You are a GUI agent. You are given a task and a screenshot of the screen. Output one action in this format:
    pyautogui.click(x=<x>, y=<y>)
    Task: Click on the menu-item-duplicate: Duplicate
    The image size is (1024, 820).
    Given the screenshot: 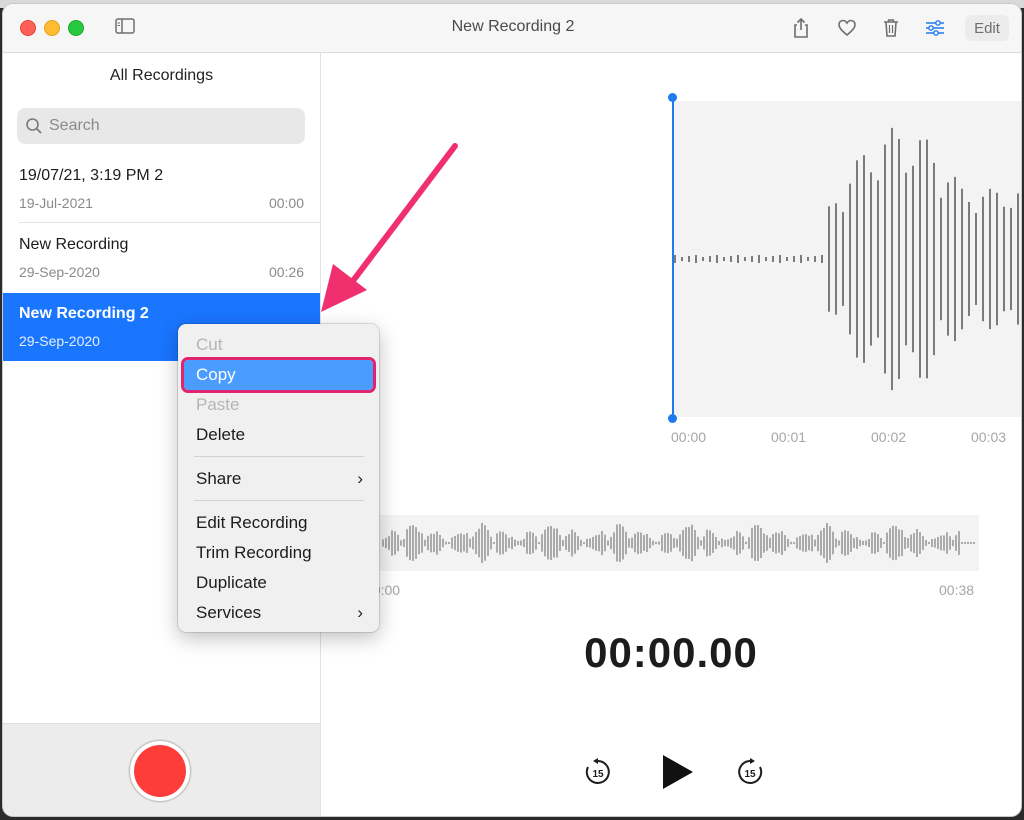 What is the action you would take?
    pyautogui.click(x=278, y=583)
    